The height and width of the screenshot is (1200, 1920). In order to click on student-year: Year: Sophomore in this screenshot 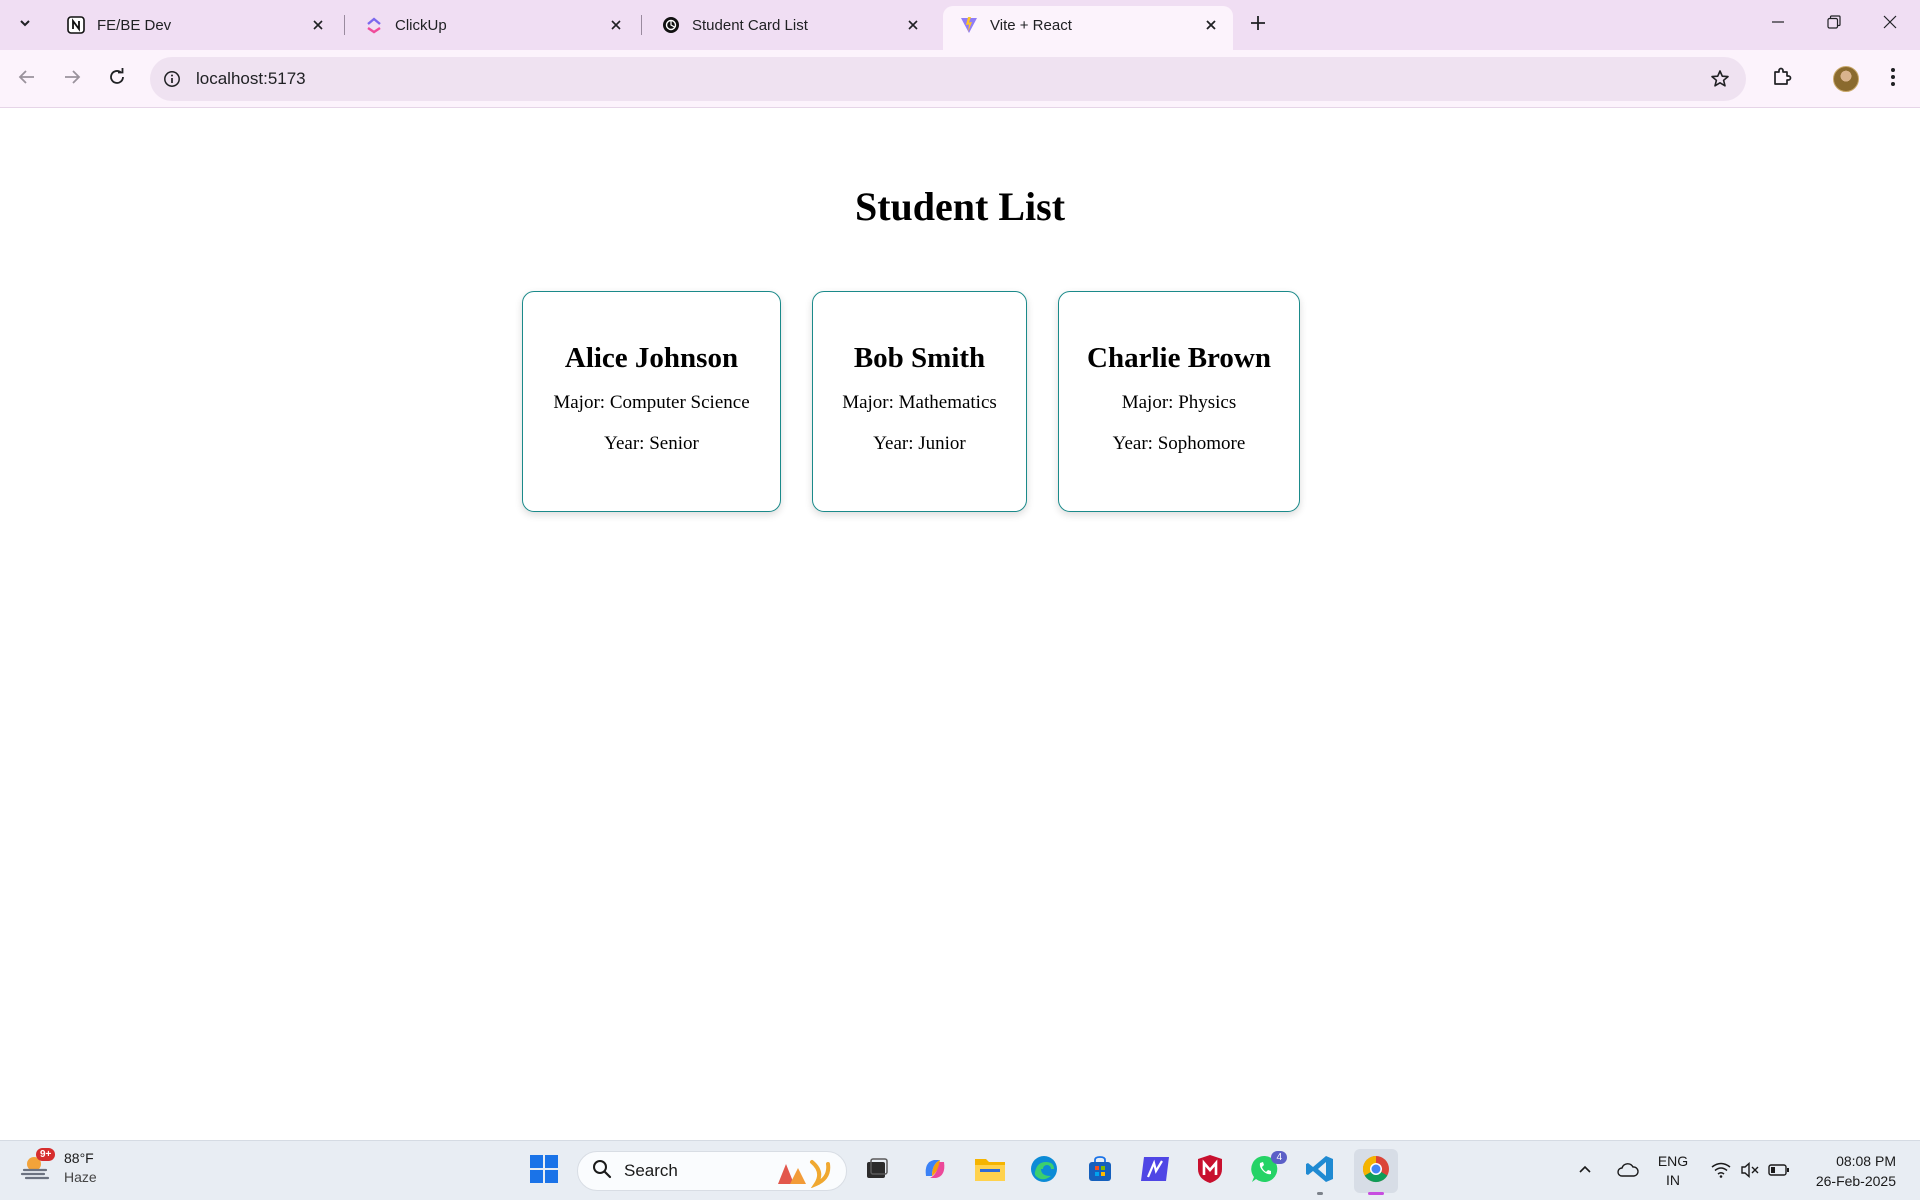, I will do `click(1179, 443)`.